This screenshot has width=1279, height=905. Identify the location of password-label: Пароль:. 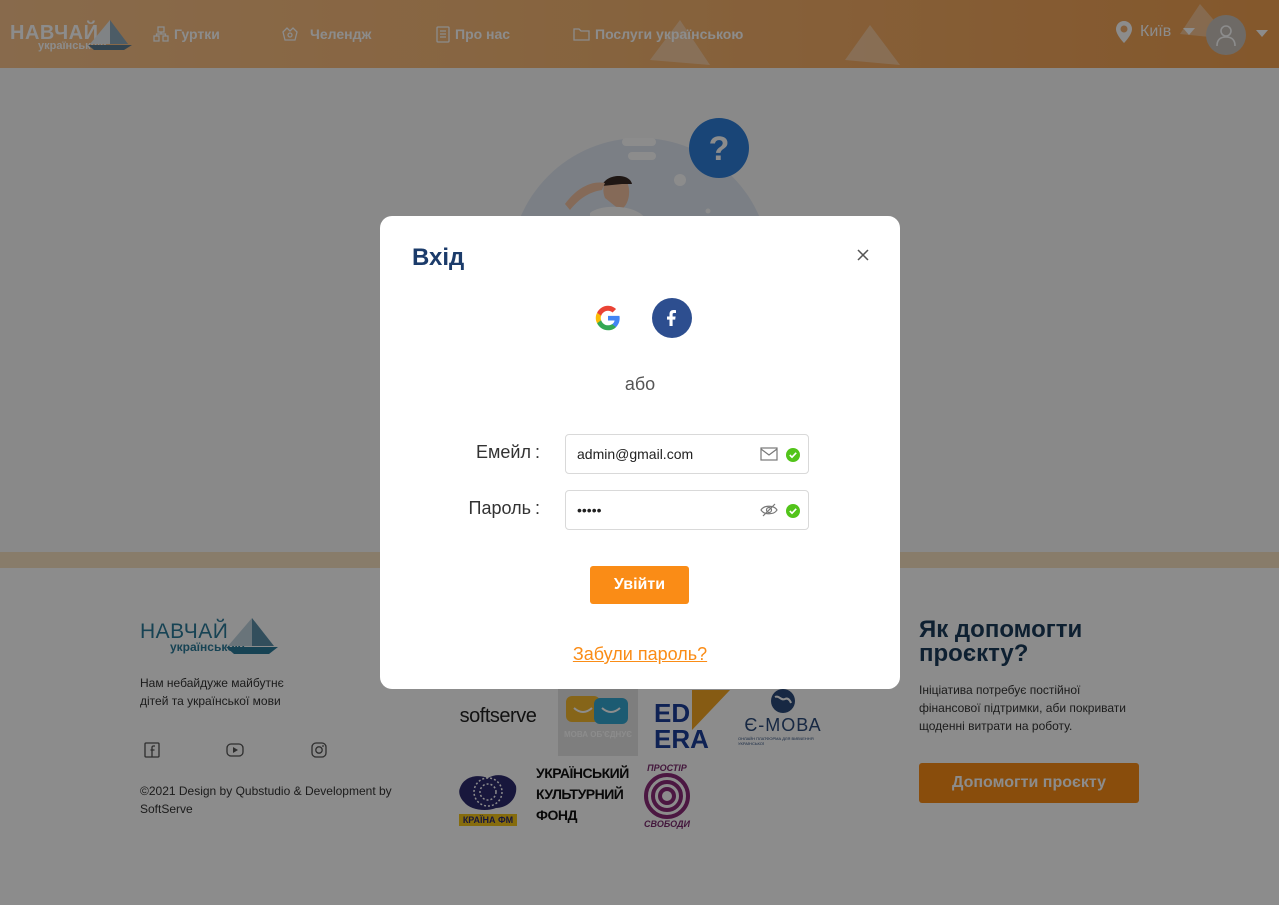
(504, 508).